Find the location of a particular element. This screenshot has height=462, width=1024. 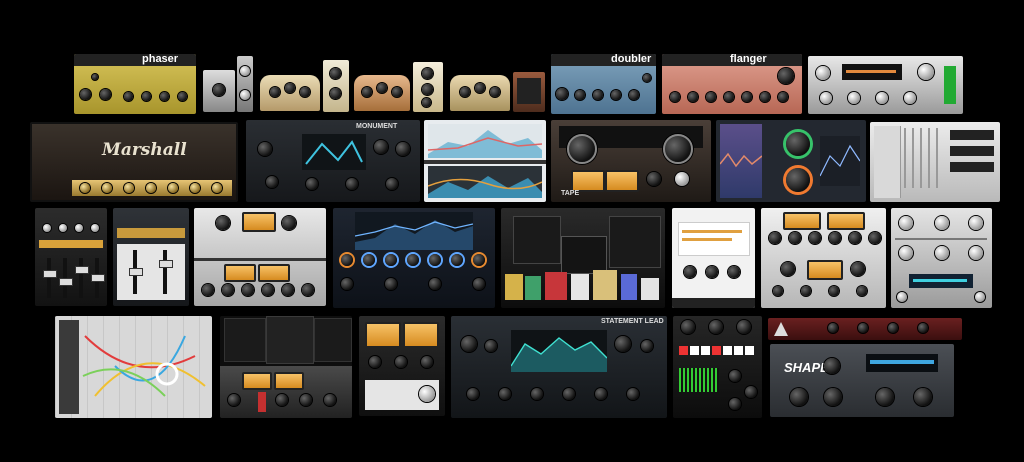

marshall-stack-plugin is located at coordinates (286, 367).